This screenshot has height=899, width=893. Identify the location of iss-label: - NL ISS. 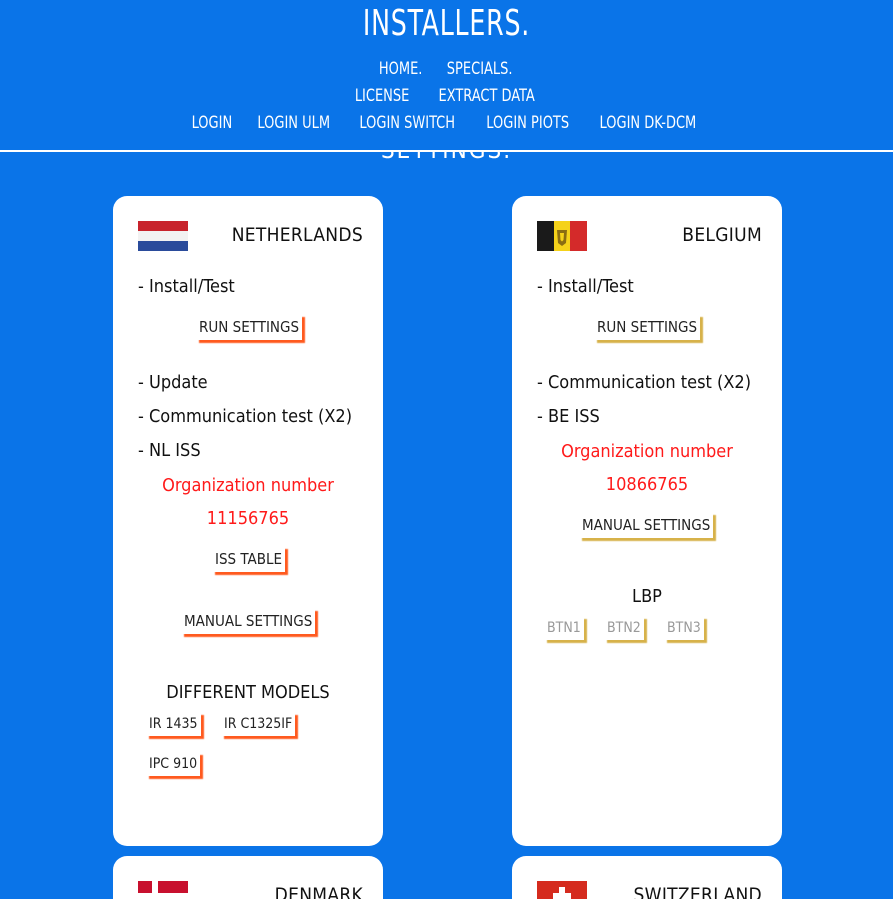
(169, 450).